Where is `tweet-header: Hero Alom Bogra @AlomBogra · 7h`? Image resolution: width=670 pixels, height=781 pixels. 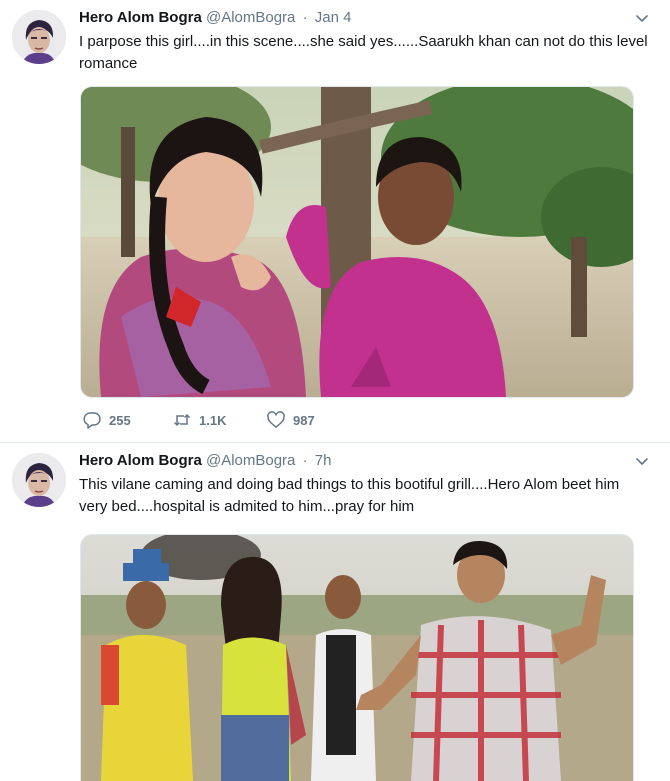
tweet-header: Hero Alom Bogra @AlomBogra · 7h is located at coordinates (205, 461).